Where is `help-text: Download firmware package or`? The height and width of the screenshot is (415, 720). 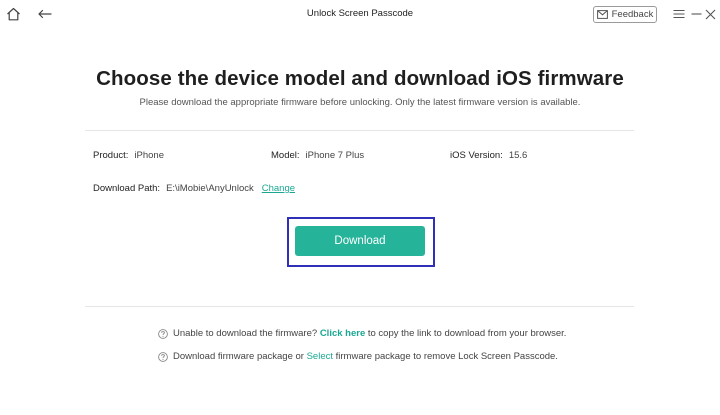 help-text: Download firmware package or is located at coordinates (240, 356).